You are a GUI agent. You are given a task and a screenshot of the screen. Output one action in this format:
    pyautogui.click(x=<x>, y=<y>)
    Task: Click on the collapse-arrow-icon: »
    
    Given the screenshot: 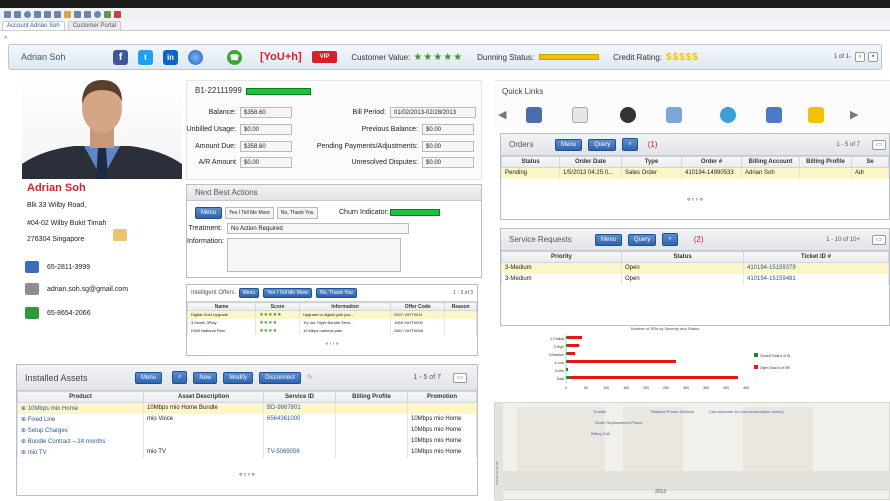 What is the action you would take?
    pyautogui.click(x=5, y=38)
    